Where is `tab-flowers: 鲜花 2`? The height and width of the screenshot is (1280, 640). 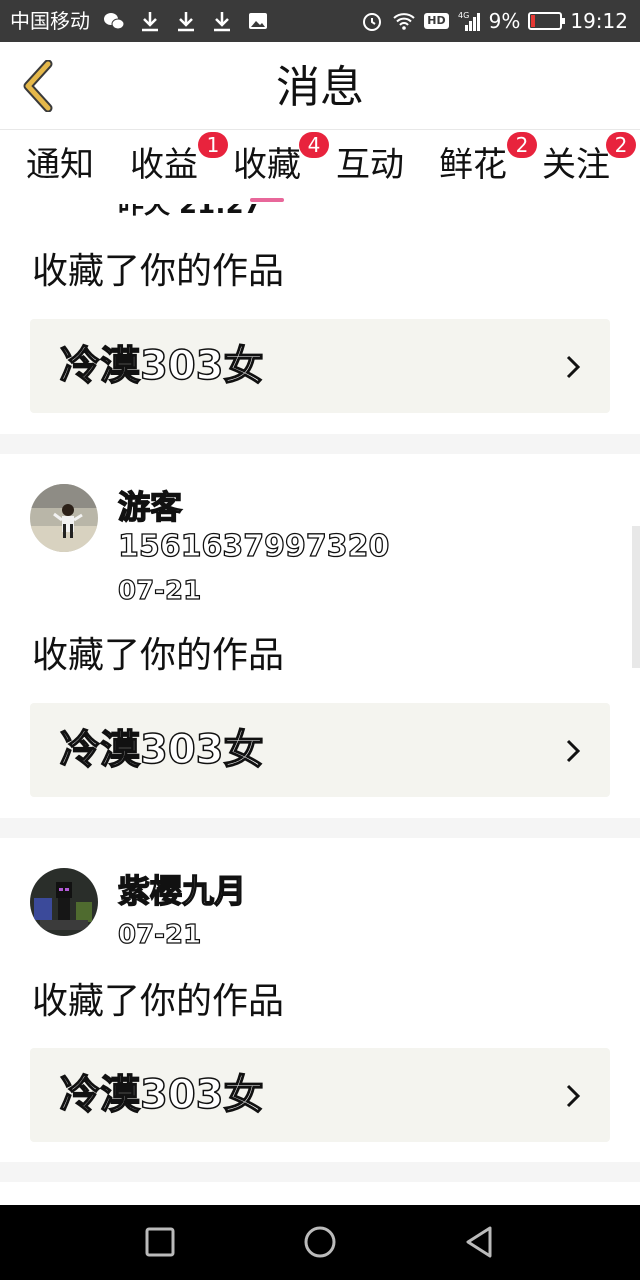 tab-flowers: 鲜花 2 is located at coordinates (488, 160).